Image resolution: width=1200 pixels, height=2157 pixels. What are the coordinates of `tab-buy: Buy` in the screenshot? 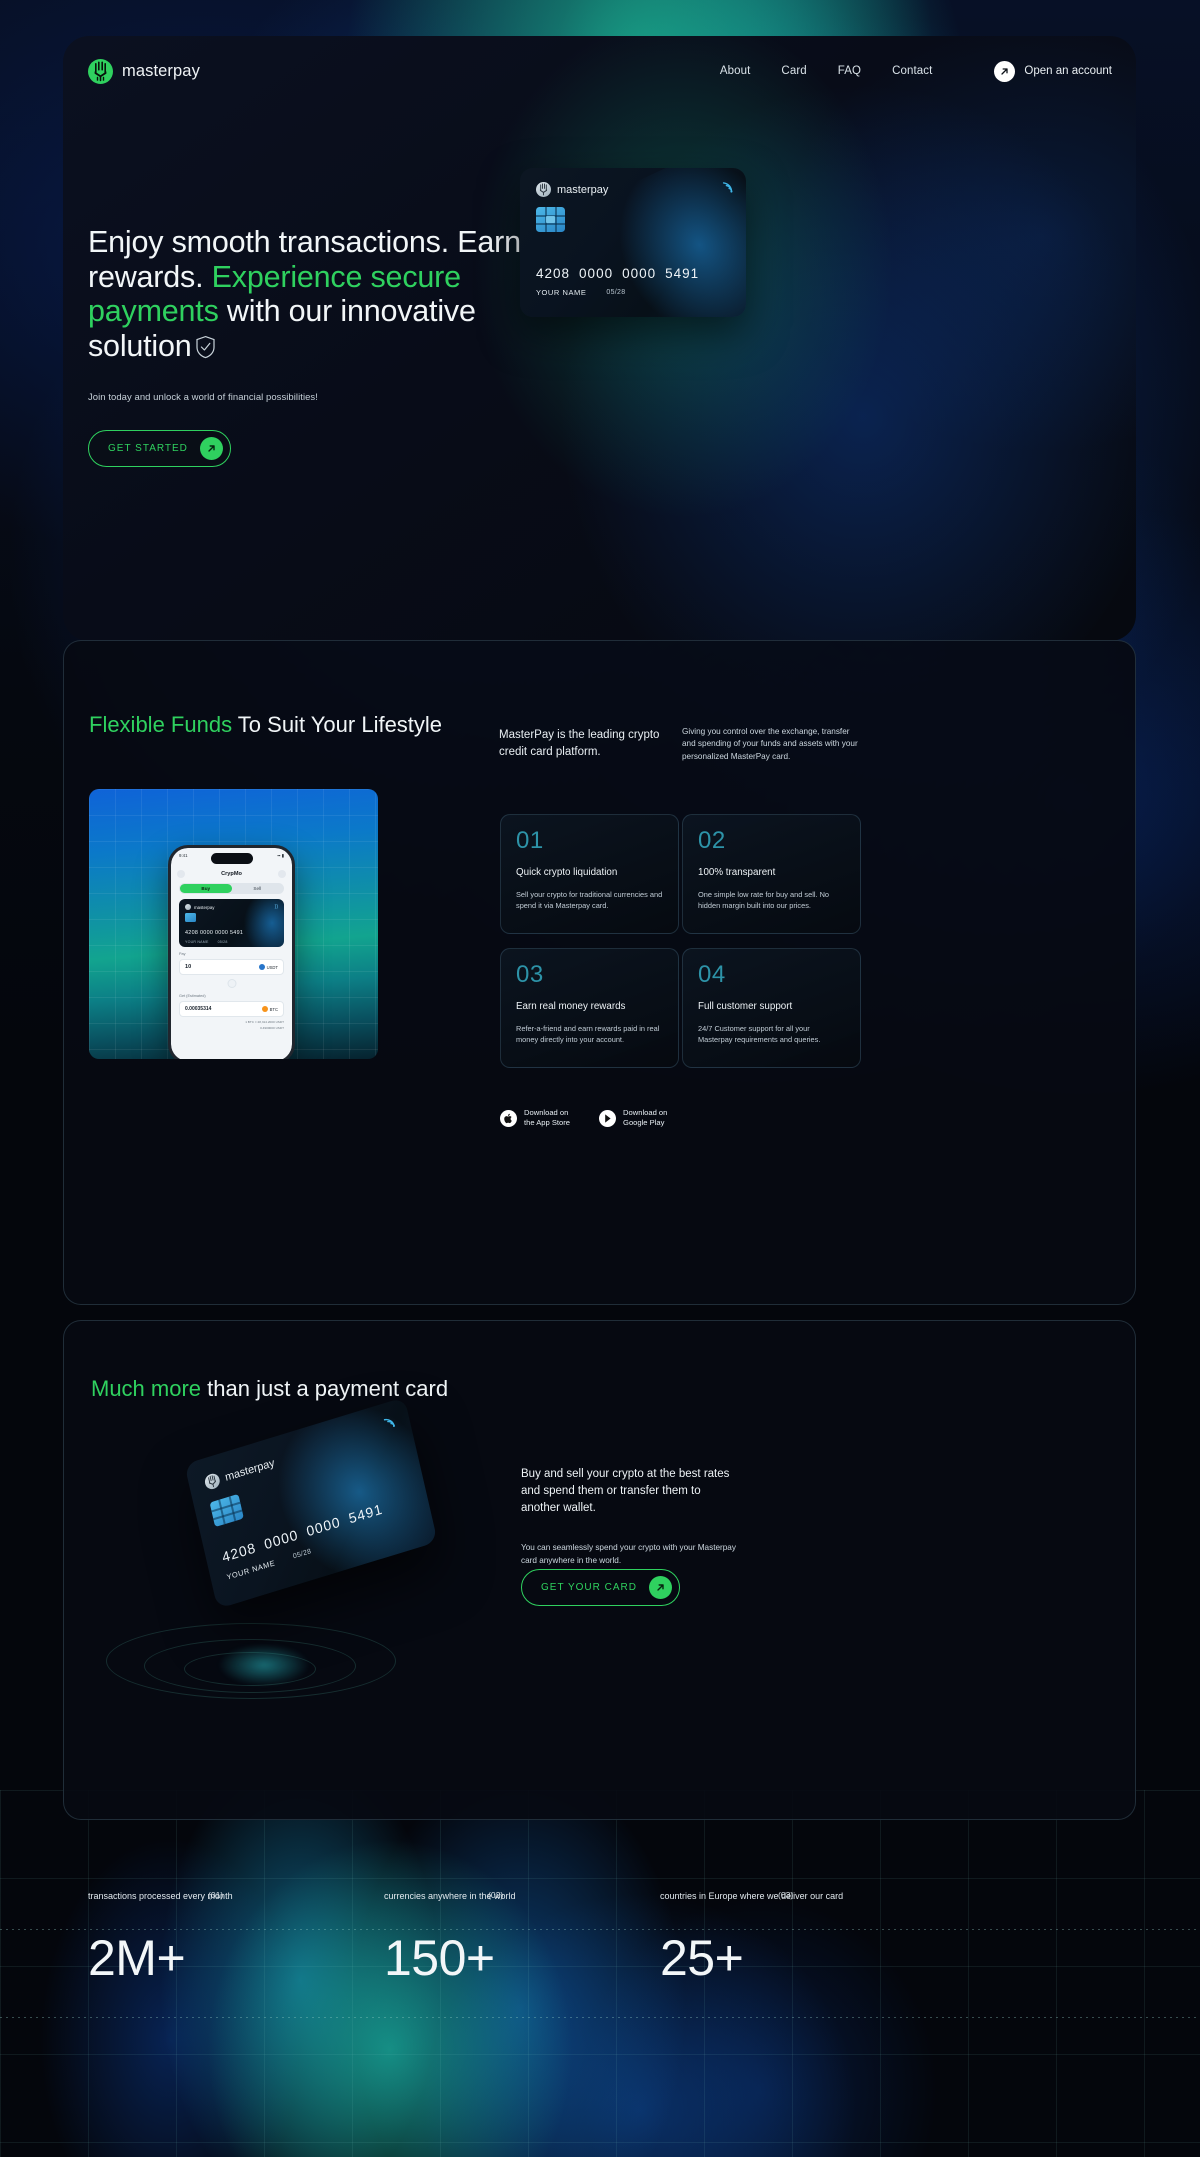 It's located at (206, 888).